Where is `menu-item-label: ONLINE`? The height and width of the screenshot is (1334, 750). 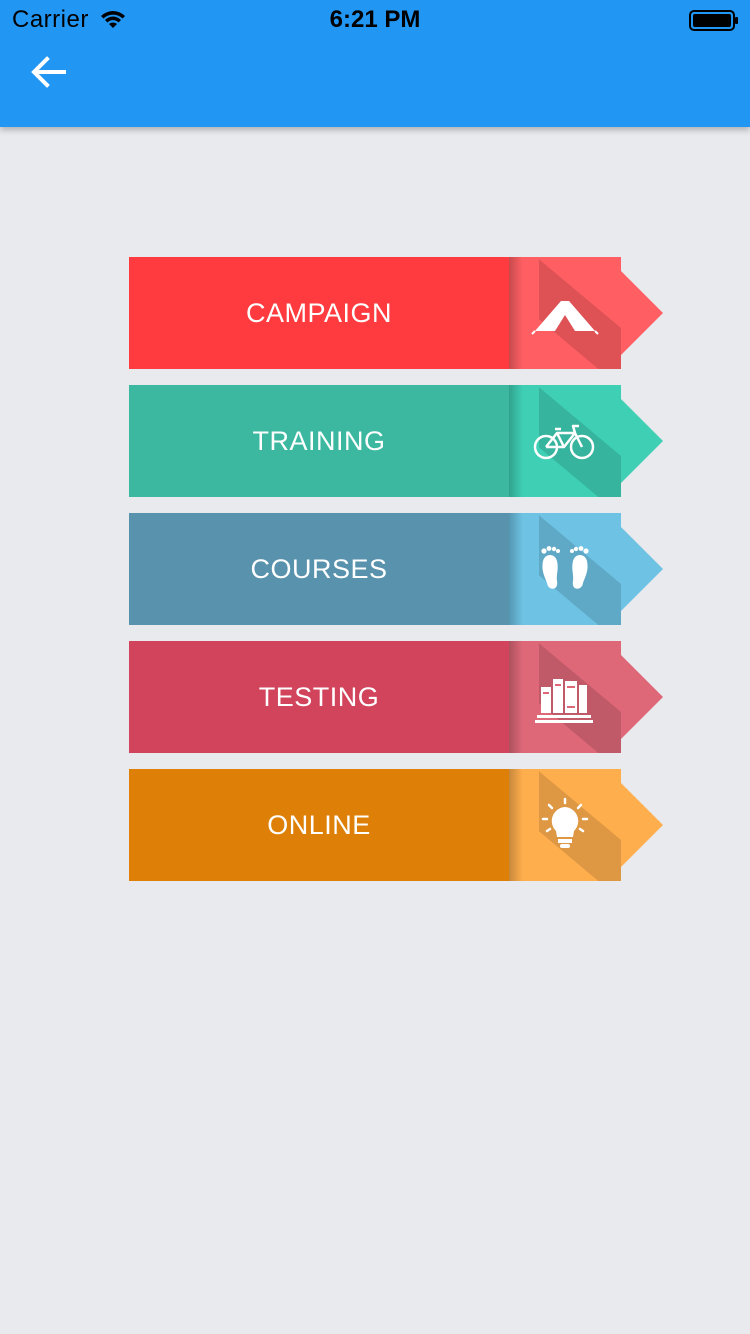 menu-item-label: ONLINE is located at coordinates (319, 824).